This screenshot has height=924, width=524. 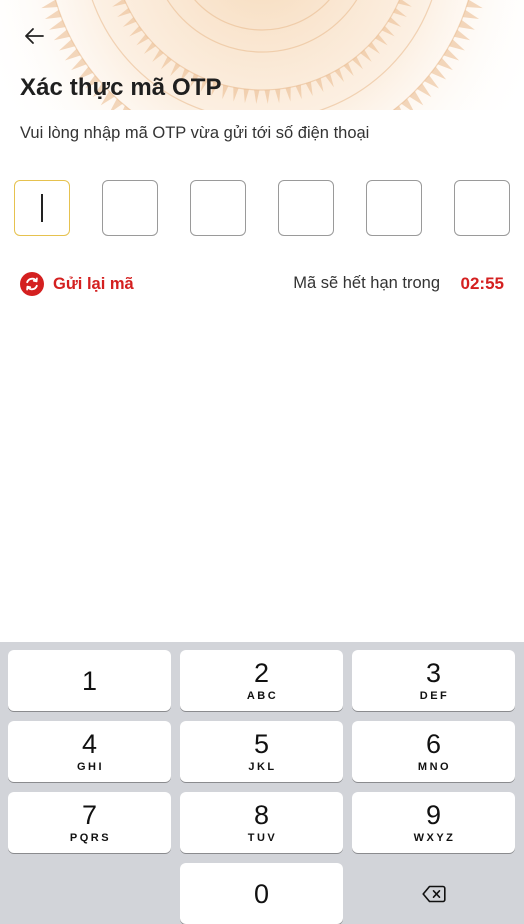 What do you see at coordinates (261, 815) in the screenshot?
I see `key-digit: 8` at bounding box center [261, 815].